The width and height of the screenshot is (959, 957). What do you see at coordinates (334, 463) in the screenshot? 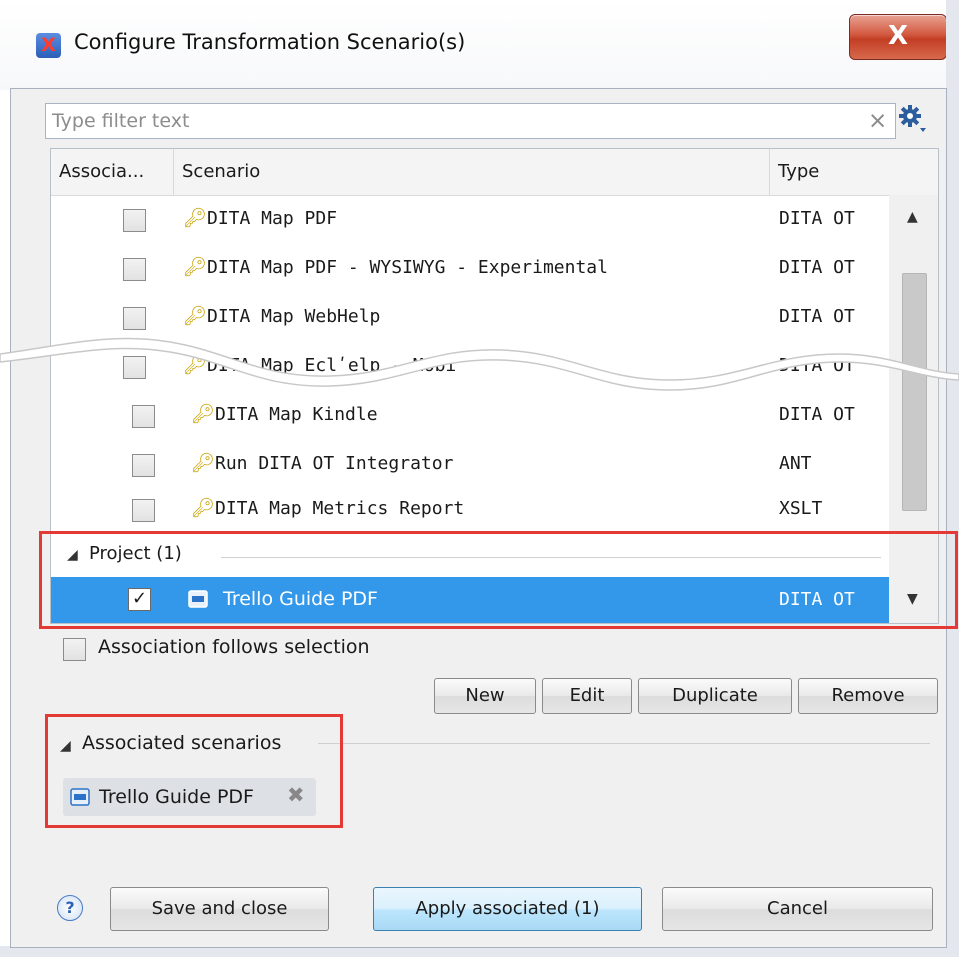
I see `scenario-name: Run DITA OT Integrator` at bounding box center [334, 463].